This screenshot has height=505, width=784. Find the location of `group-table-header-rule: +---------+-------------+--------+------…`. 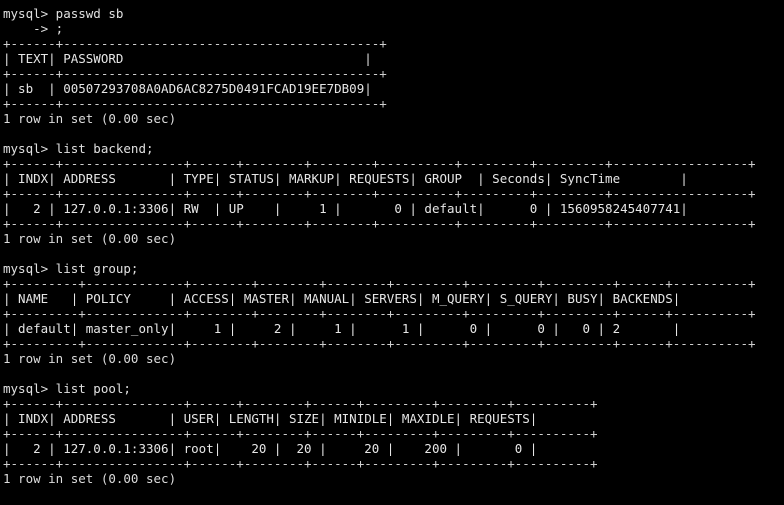

group-table-header-rule: +---------+-------------+--------+------… is located at coordinates (379, 313).